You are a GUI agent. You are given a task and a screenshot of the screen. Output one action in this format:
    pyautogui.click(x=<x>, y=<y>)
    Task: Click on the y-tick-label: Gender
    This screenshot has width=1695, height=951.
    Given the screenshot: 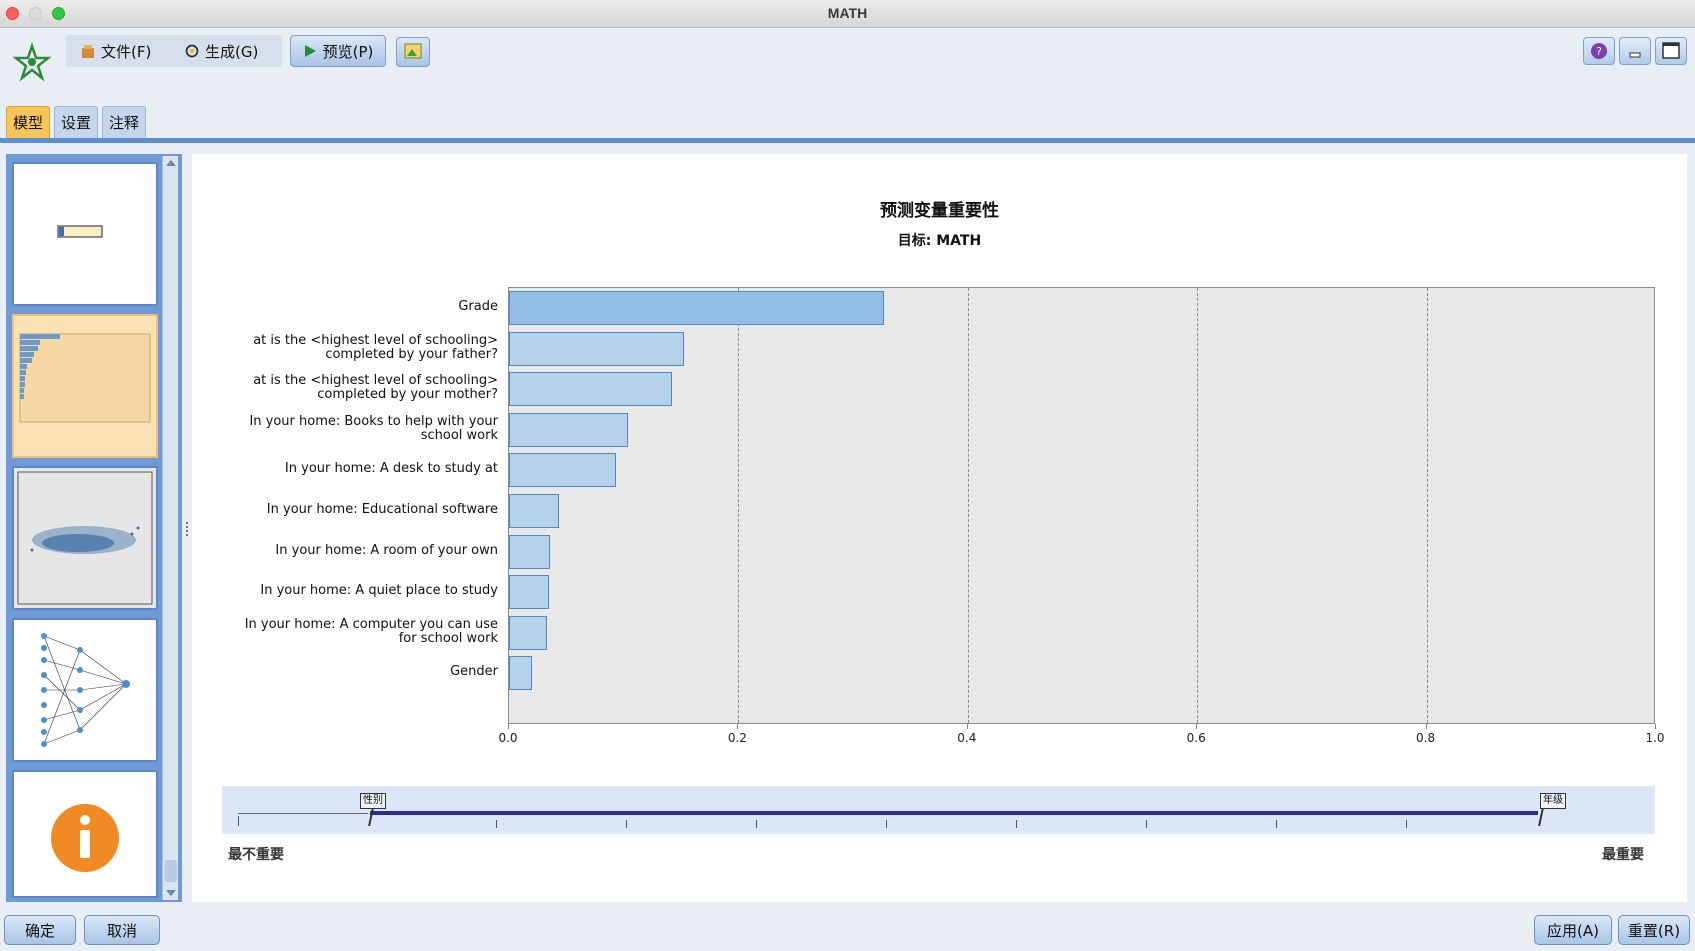 What is the action you would take?
    pyautogui.click(x=348, y=672)
    